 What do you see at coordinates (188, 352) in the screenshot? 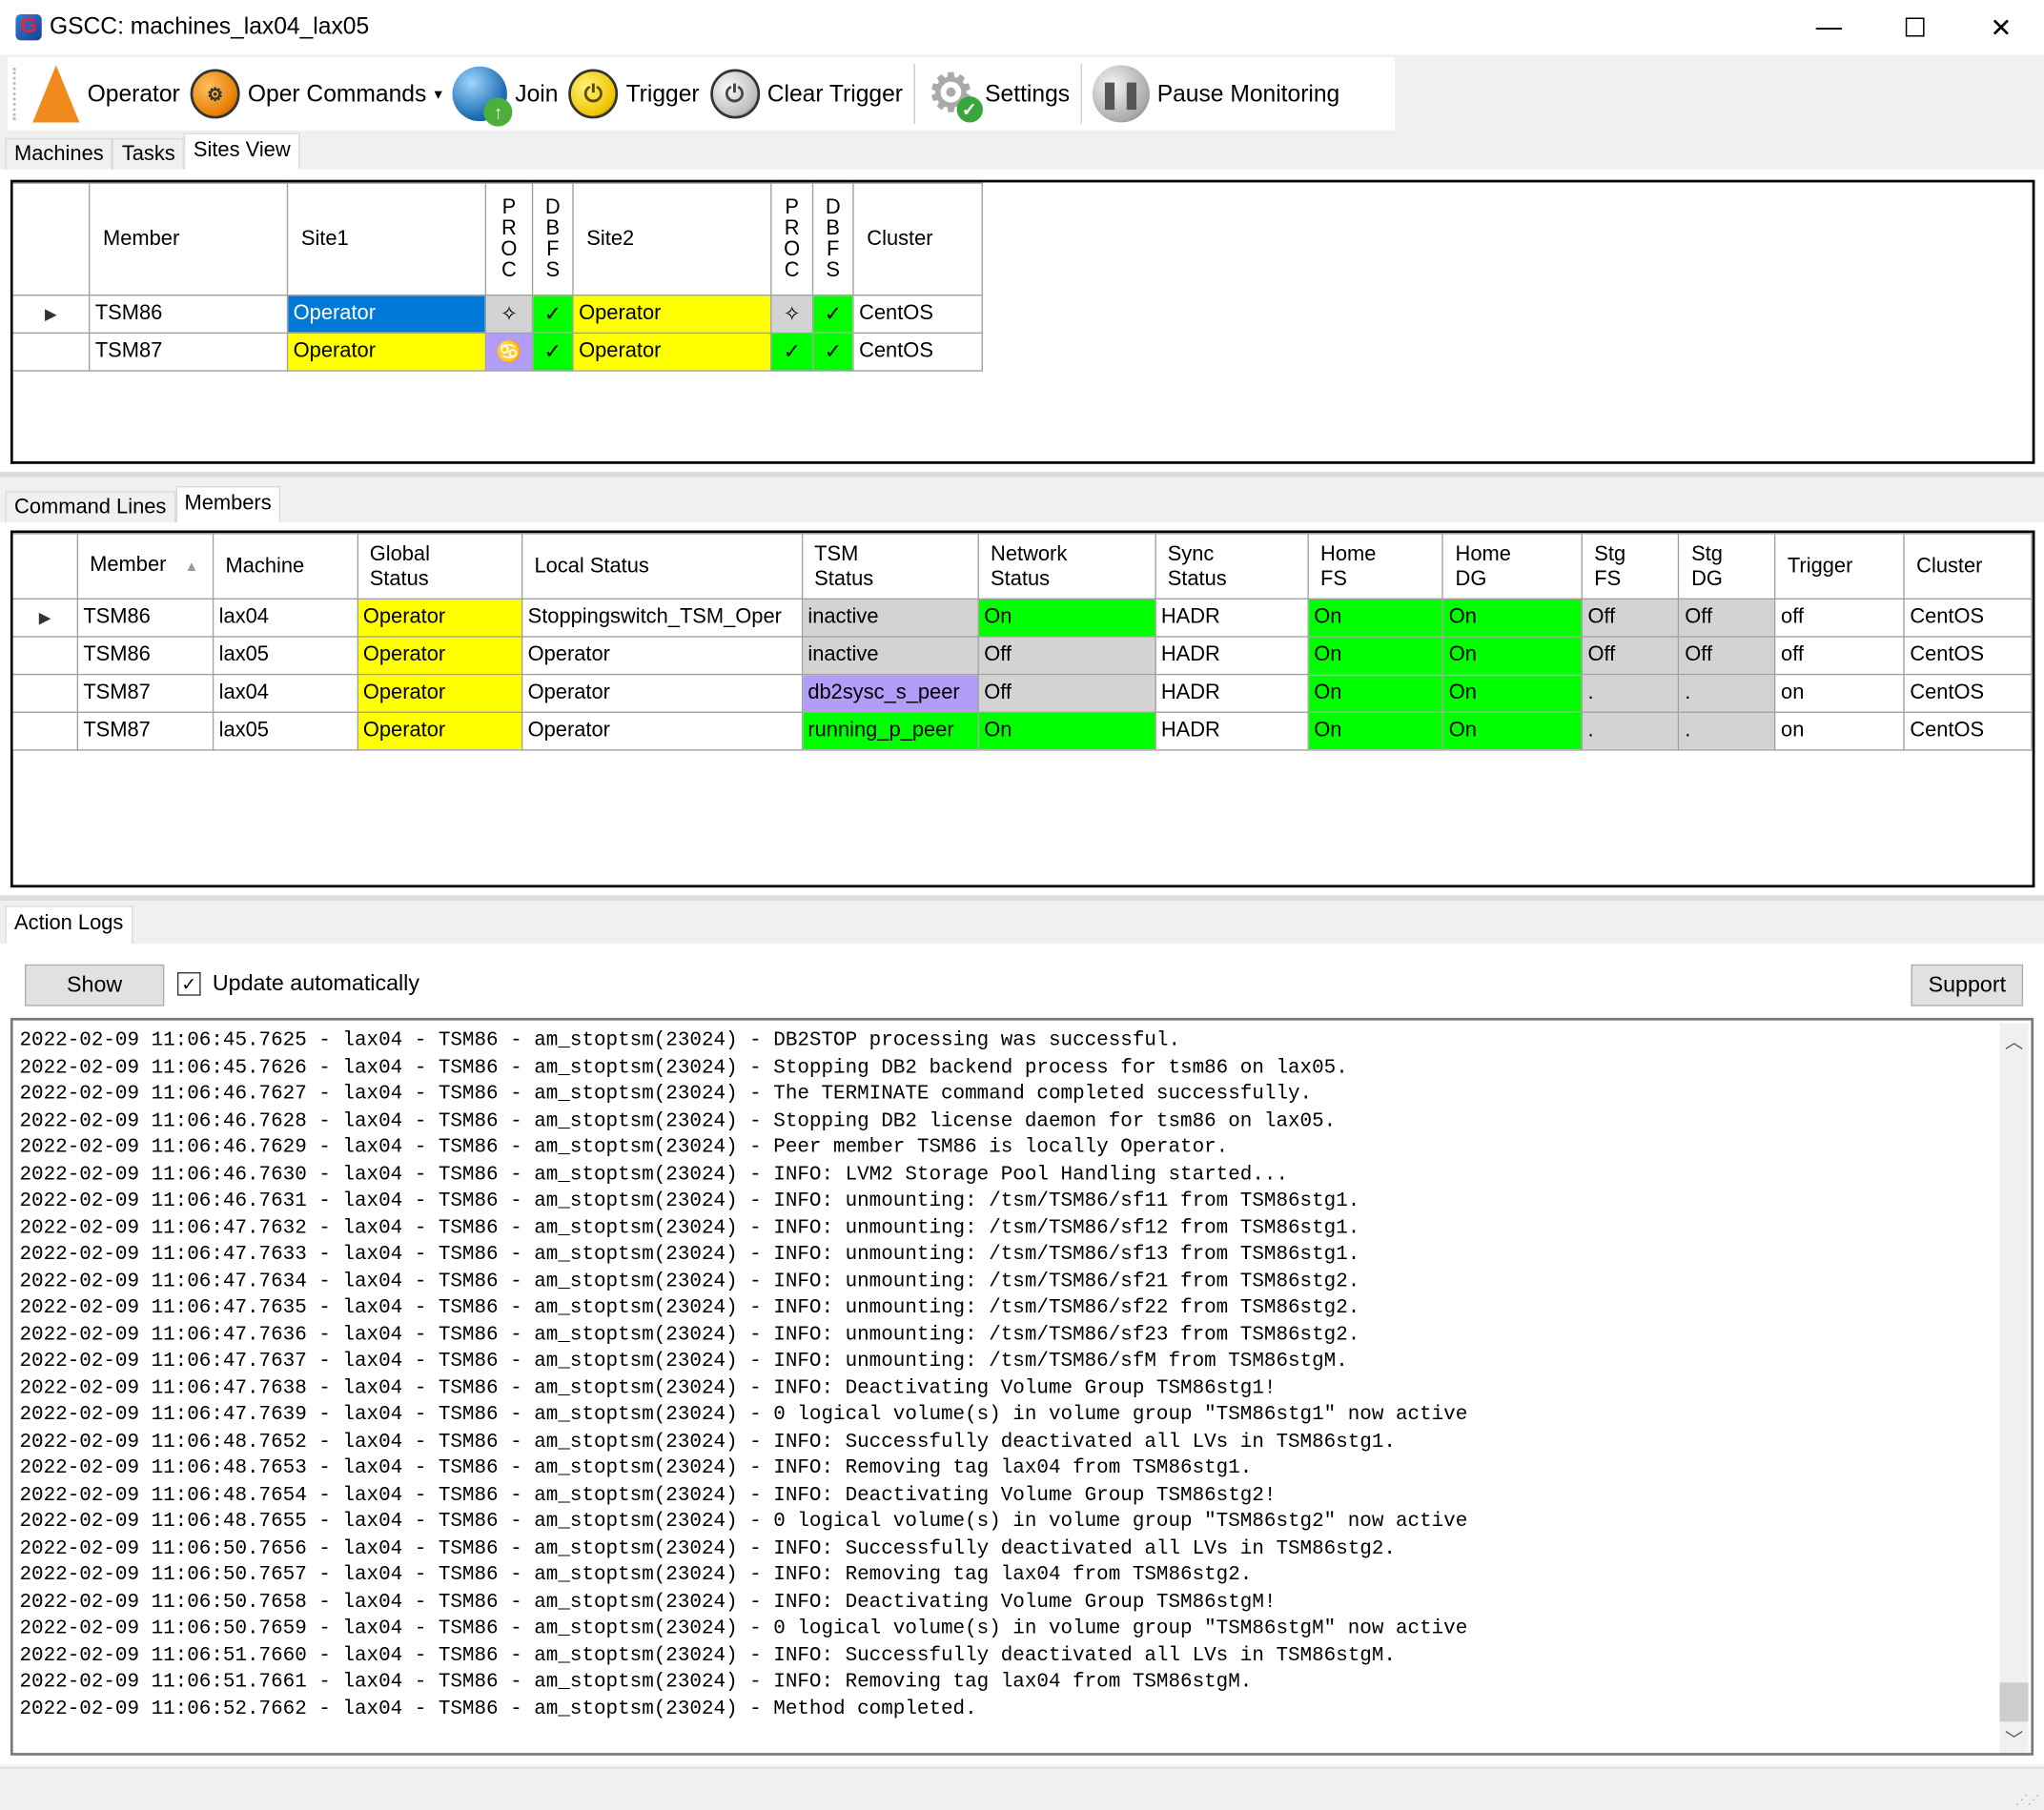
I see `member-cell: TSM87` at bounding box center [188, 352].